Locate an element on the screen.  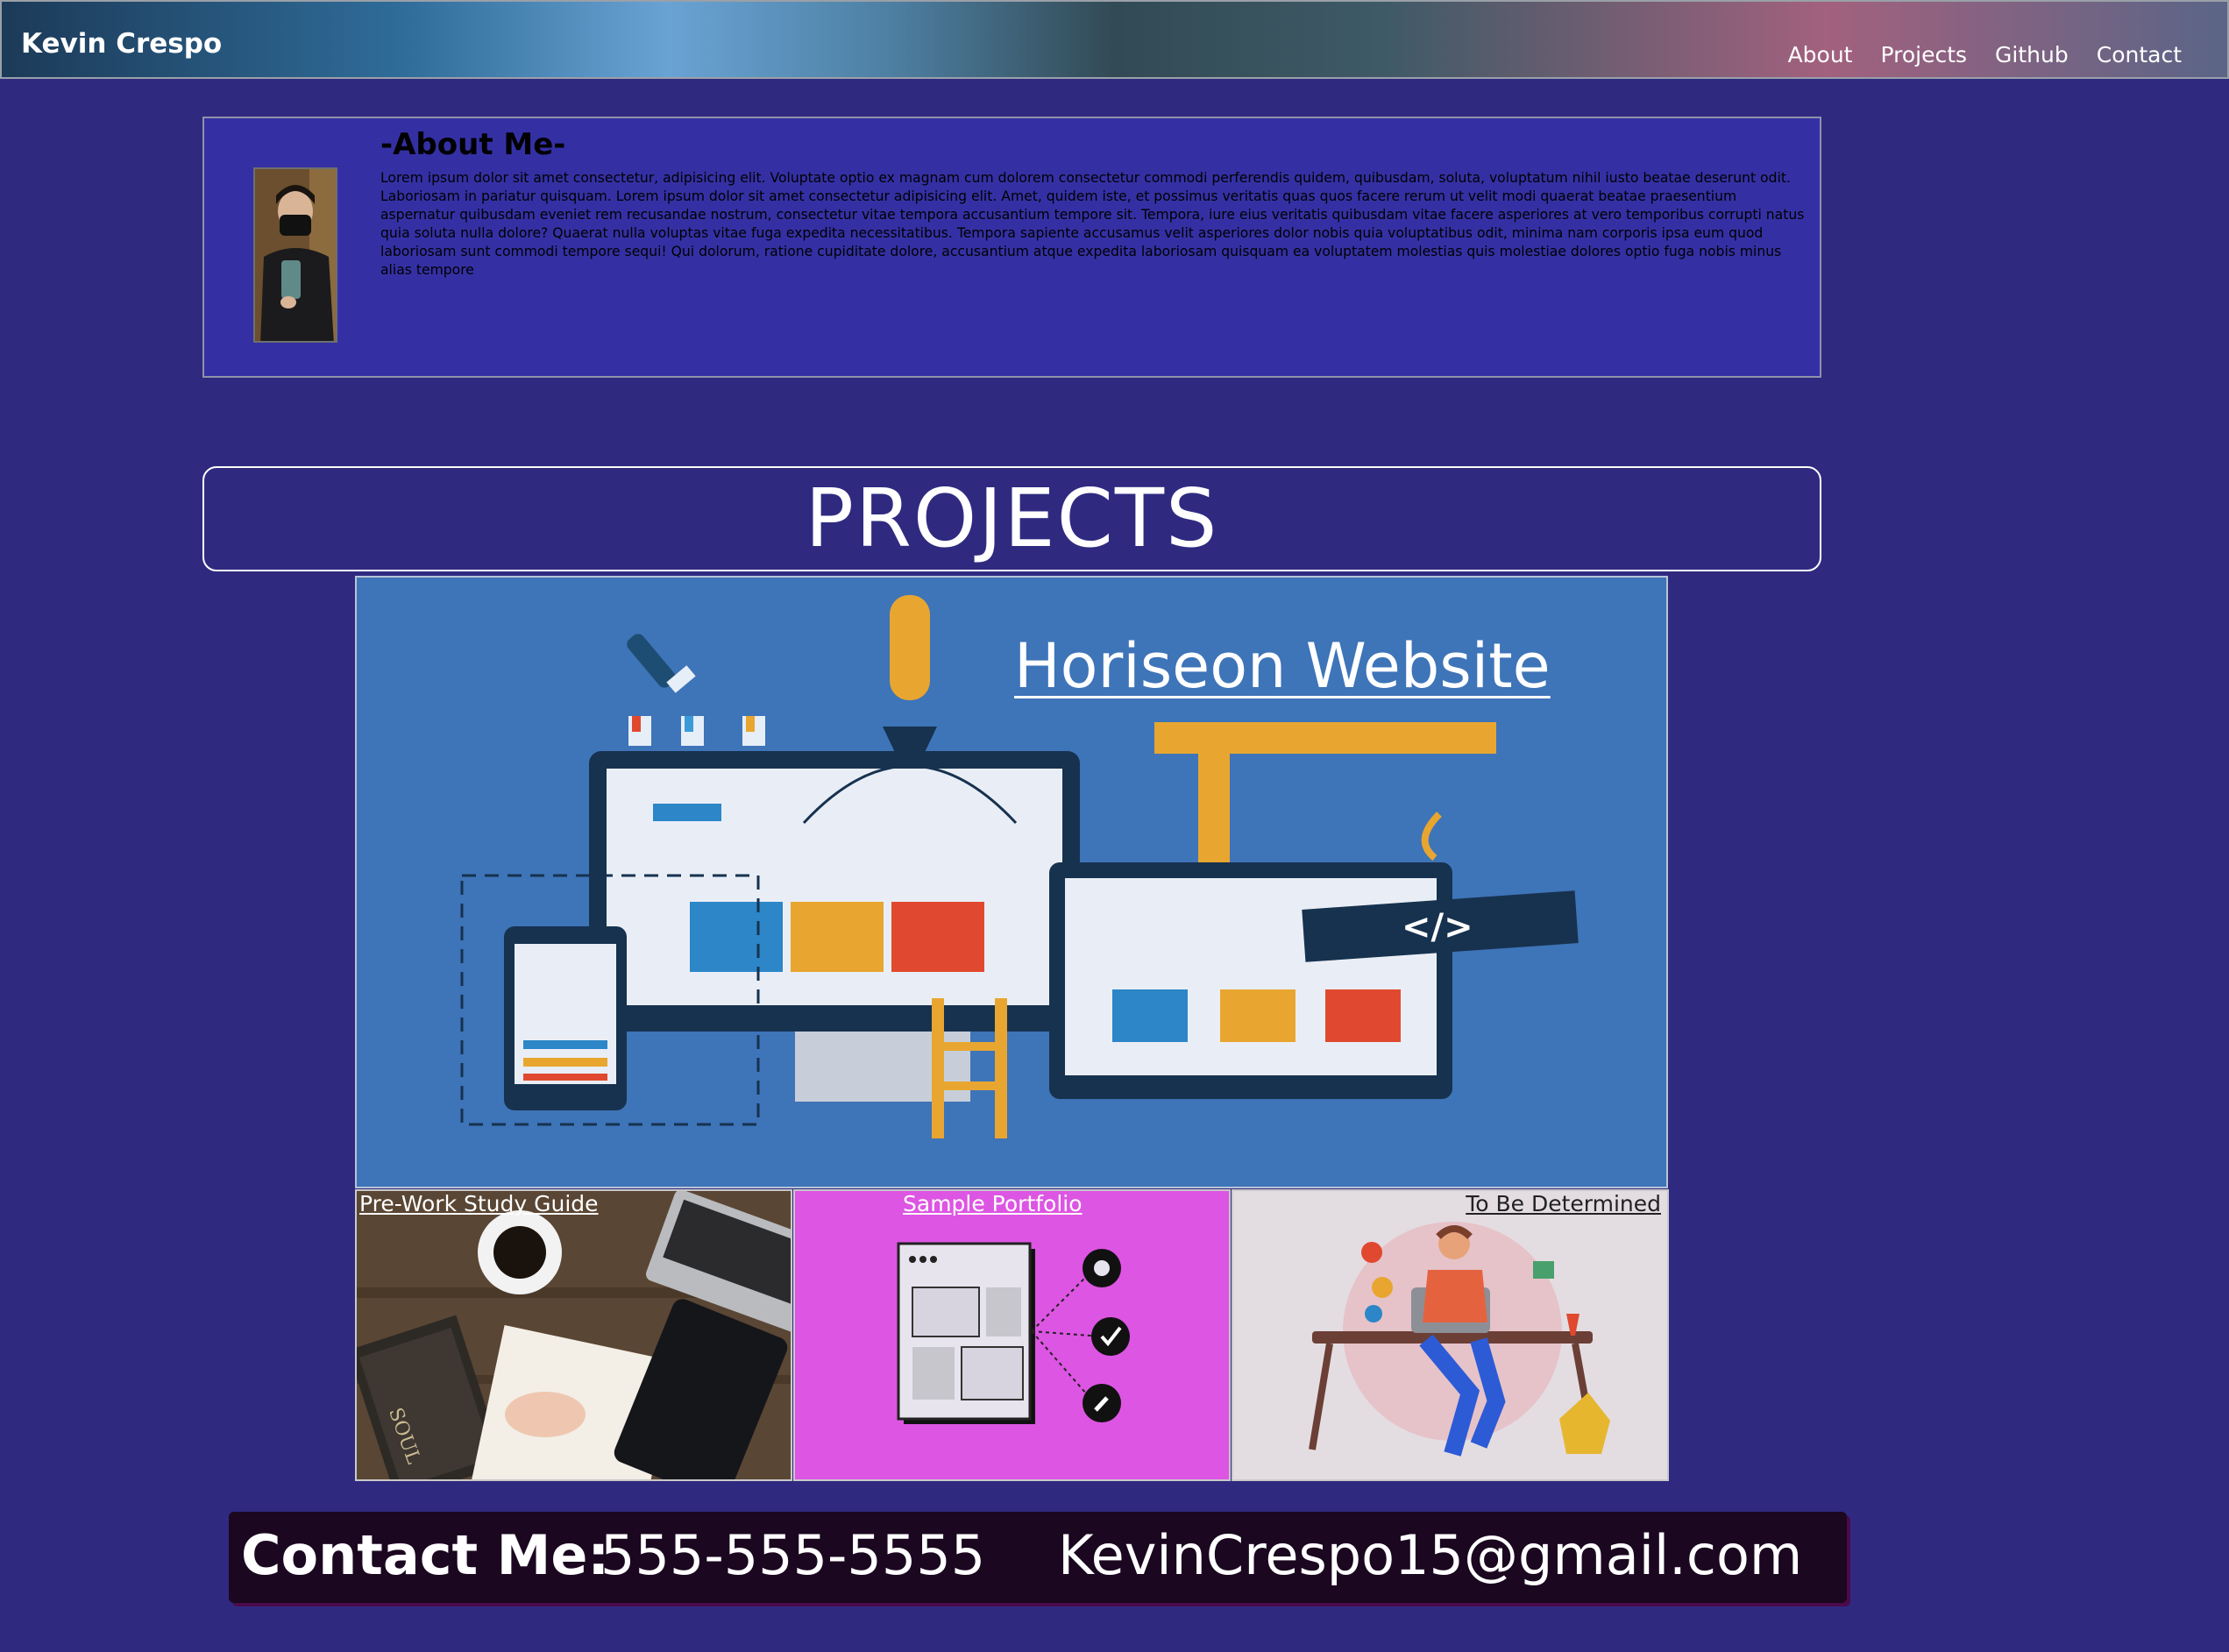
projects-heading-box: PROJECTS is located at coordinates (1011, 518).